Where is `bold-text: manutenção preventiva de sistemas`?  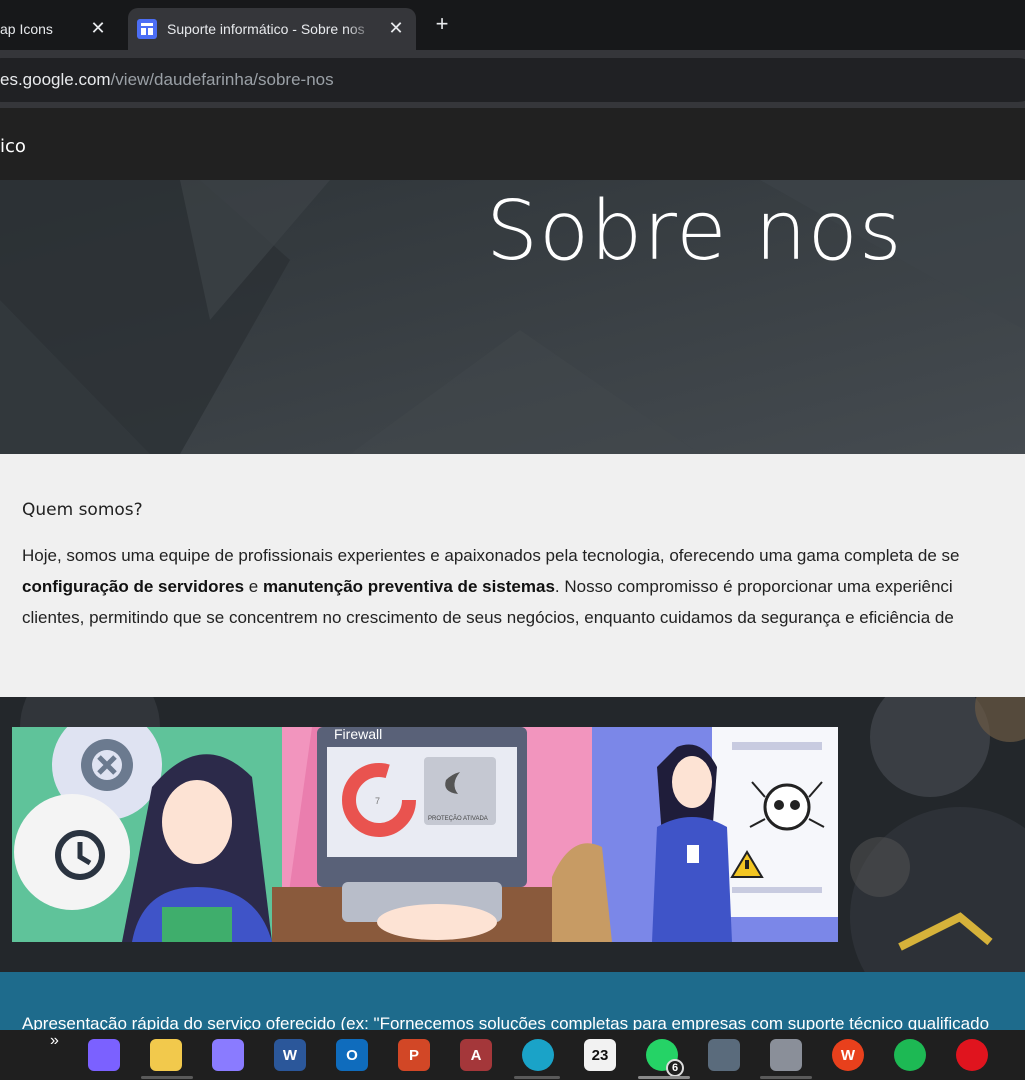 bold-text: manutenção preventiva de sistemas is located at coordinates (408, 586).